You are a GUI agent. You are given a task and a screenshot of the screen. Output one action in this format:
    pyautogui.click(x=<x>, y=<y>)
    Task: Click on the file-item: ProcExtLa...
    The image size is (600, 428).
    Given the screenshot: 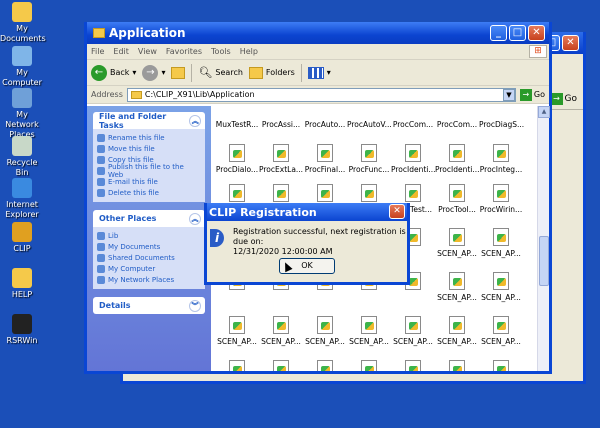 What is the action you would take?
    pyautogui.click(x=281, y=159)
    